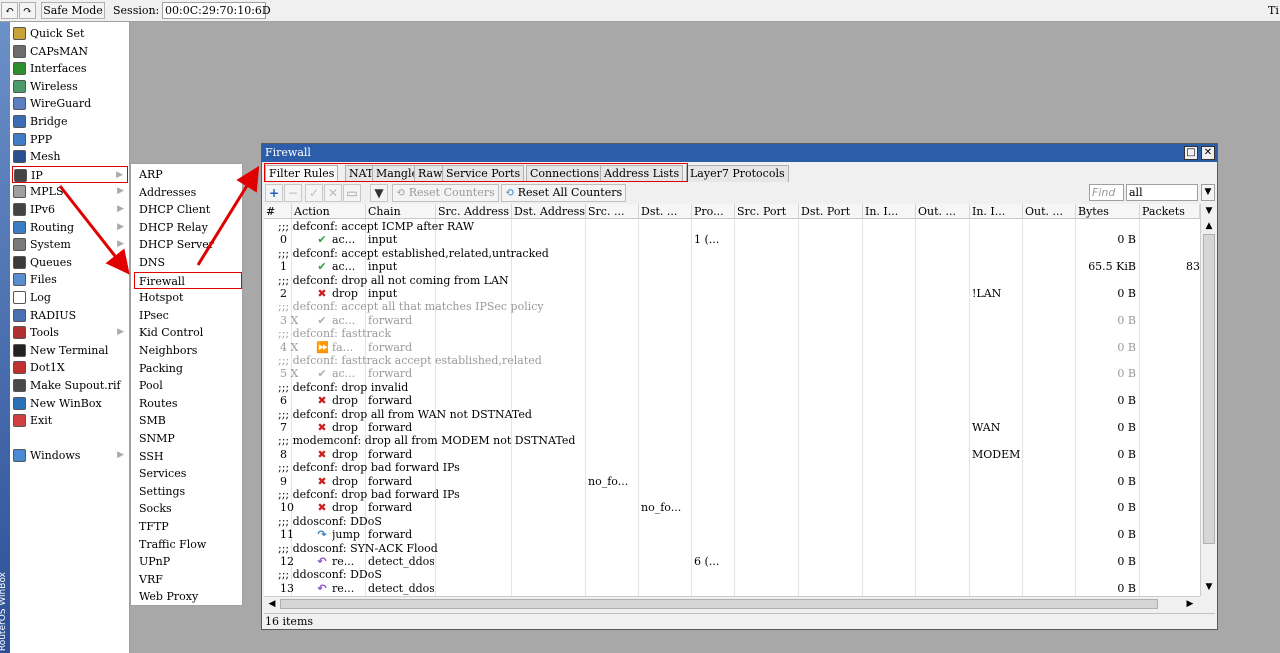 Image resolution: width=1280 pixels, height=653 pixels. What do you see at coordinates (70, 209) in the screenshot?
I see `sidebar-item-ipv6: IPv6 ▶` at bounding box center [70, 209].